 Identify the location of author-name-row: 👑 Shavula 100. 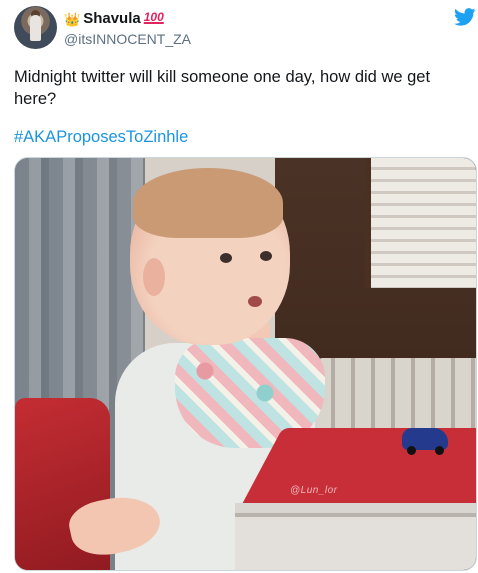
(114, 19).